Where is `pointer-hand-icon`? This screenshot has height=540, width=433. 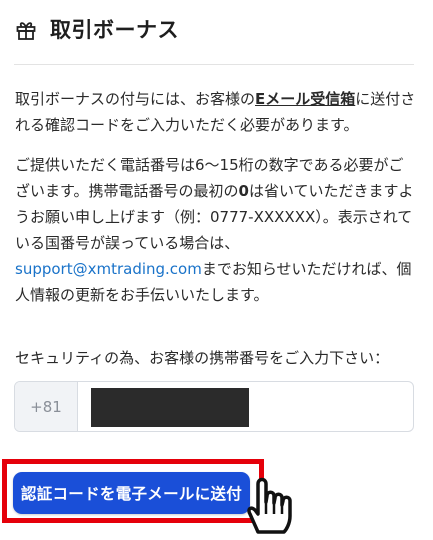
pointer-hand-icon is located at coordinates (269, 505).